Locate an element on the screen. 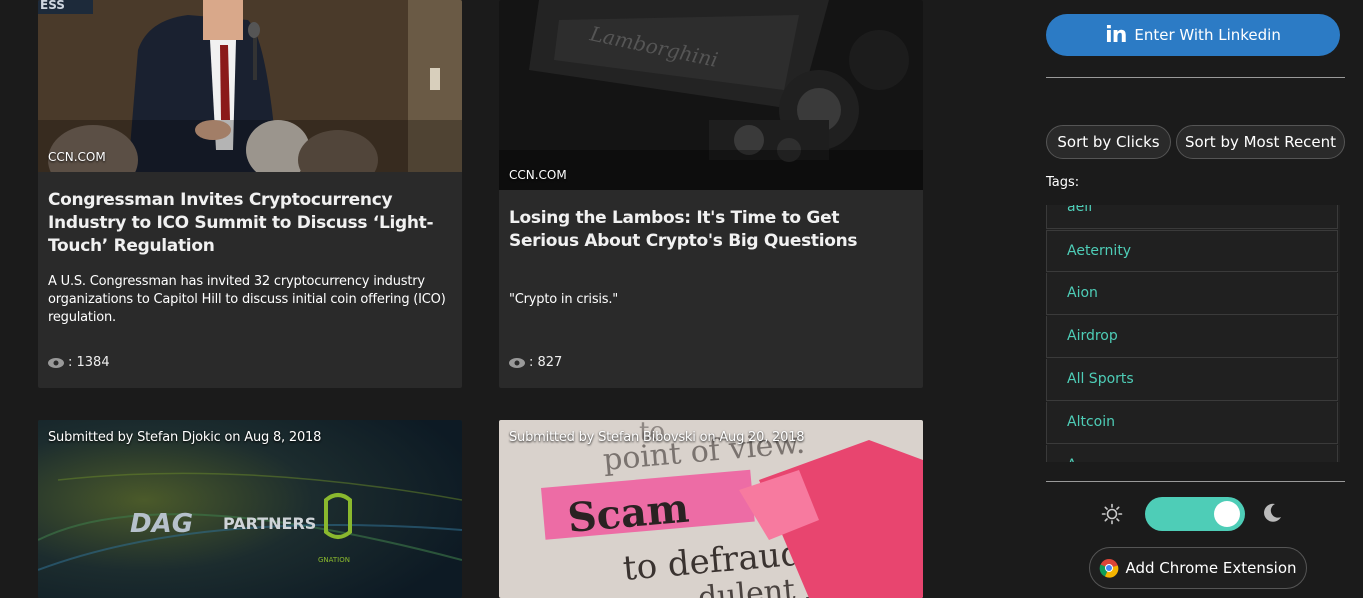  tag-label: A is located at coordinates (1072, 459).